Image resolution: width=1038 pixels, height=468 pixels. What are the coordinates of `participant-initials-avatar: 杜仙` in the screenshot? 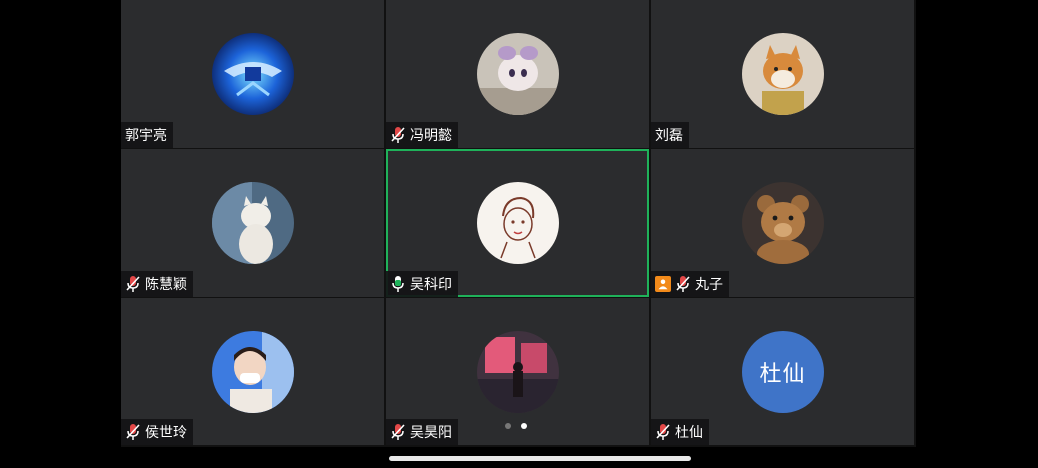 It's located at (782, 371).